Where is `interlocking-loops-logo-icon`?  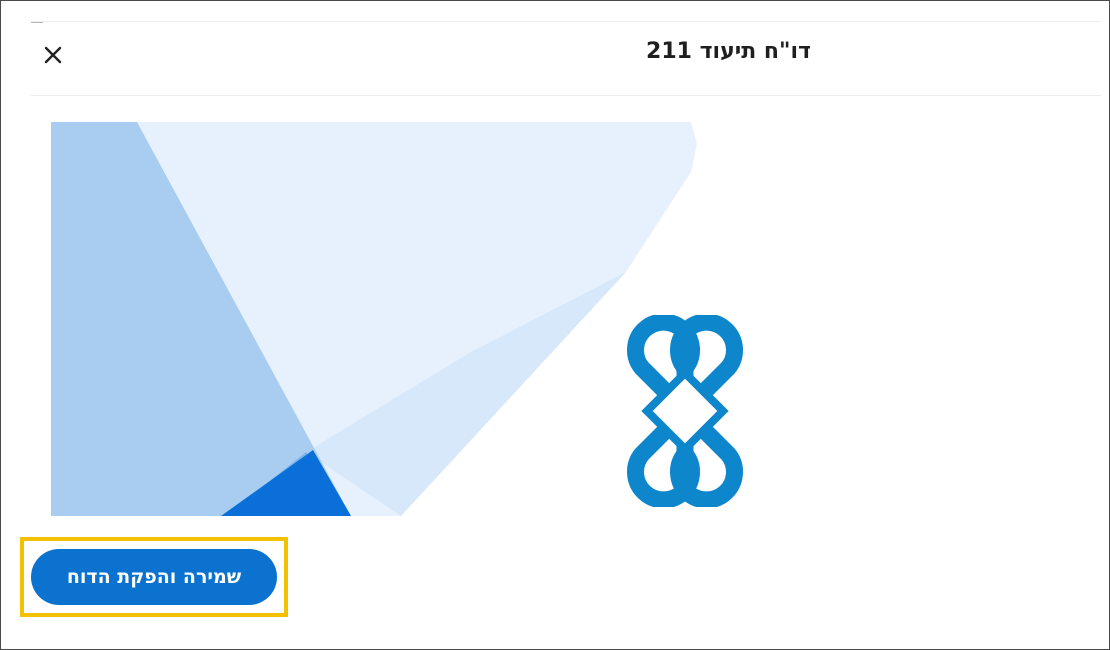
interlocking-loops-logo-icon is located at coordinates (685, 411).